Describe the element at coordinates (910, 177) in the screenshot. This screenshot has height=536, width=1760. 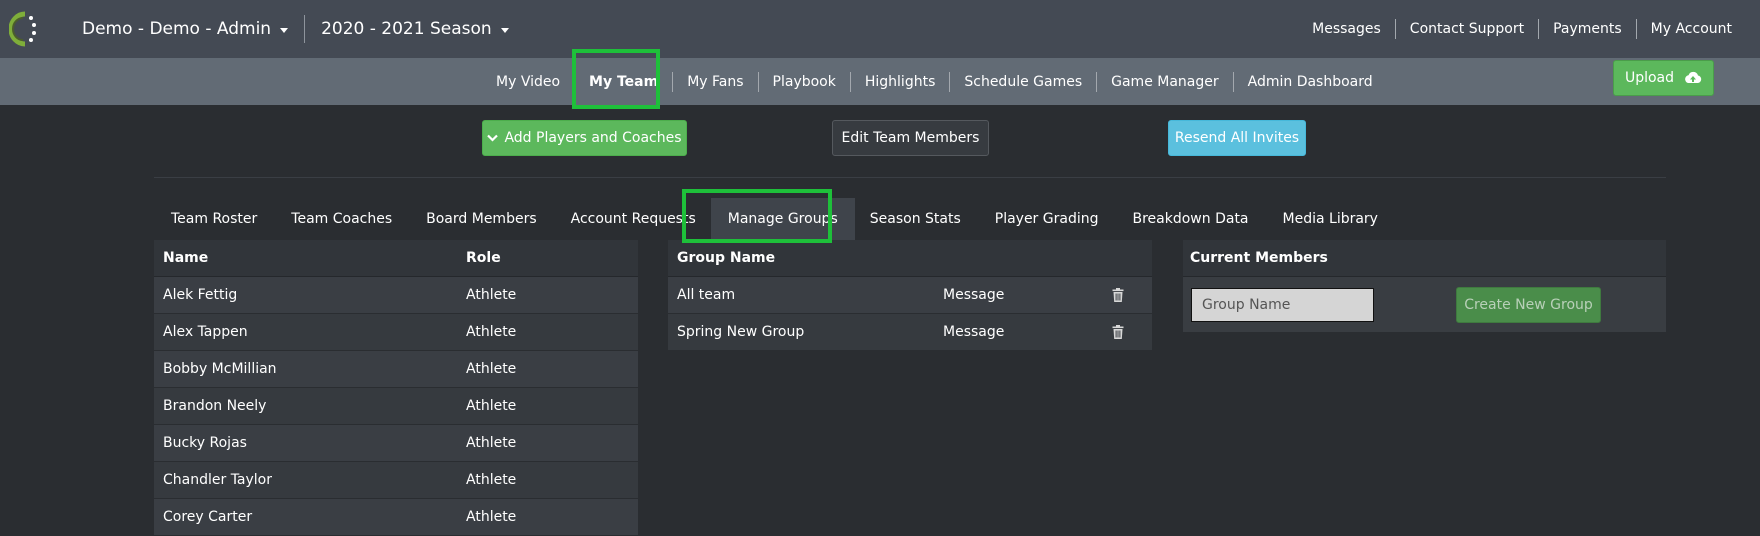
I see `section-divider` at that location.